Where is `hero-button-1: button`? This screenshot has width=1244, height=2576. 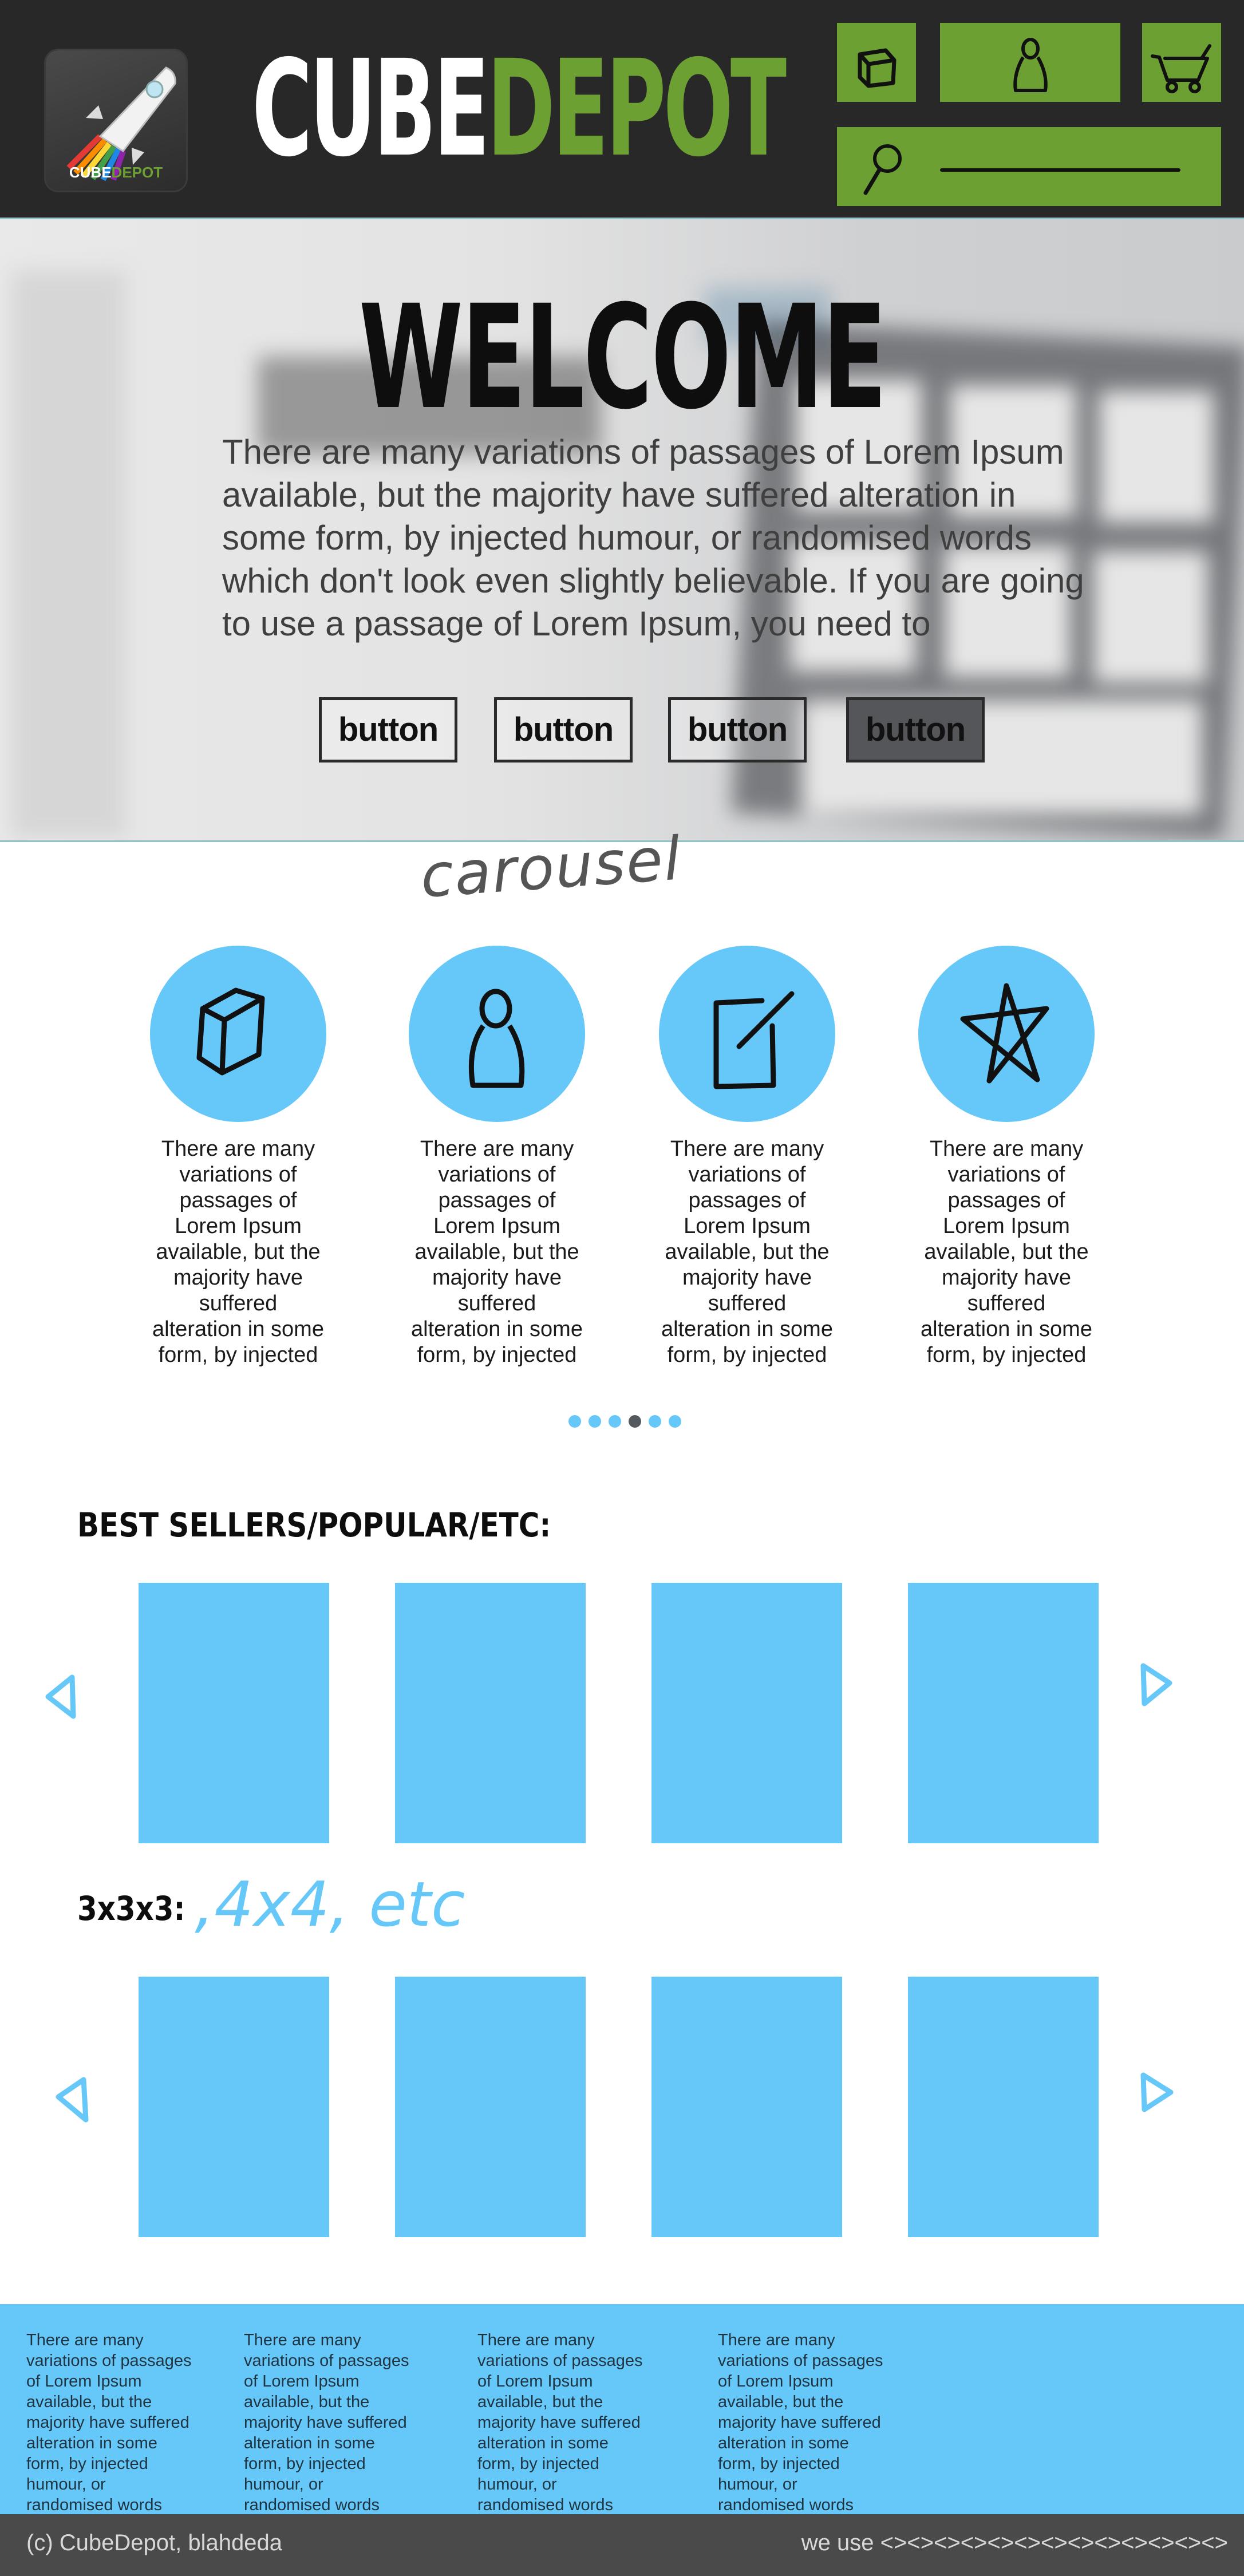
hero-button-1: button is located at coordinates (388, 729).